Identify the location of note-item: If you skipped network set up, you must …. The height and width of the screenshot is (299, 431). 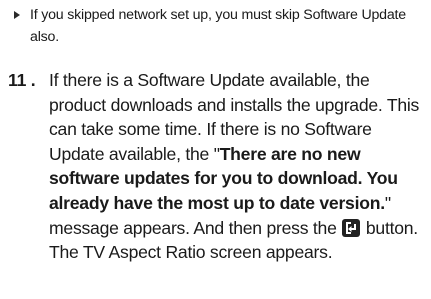
(219, 26).